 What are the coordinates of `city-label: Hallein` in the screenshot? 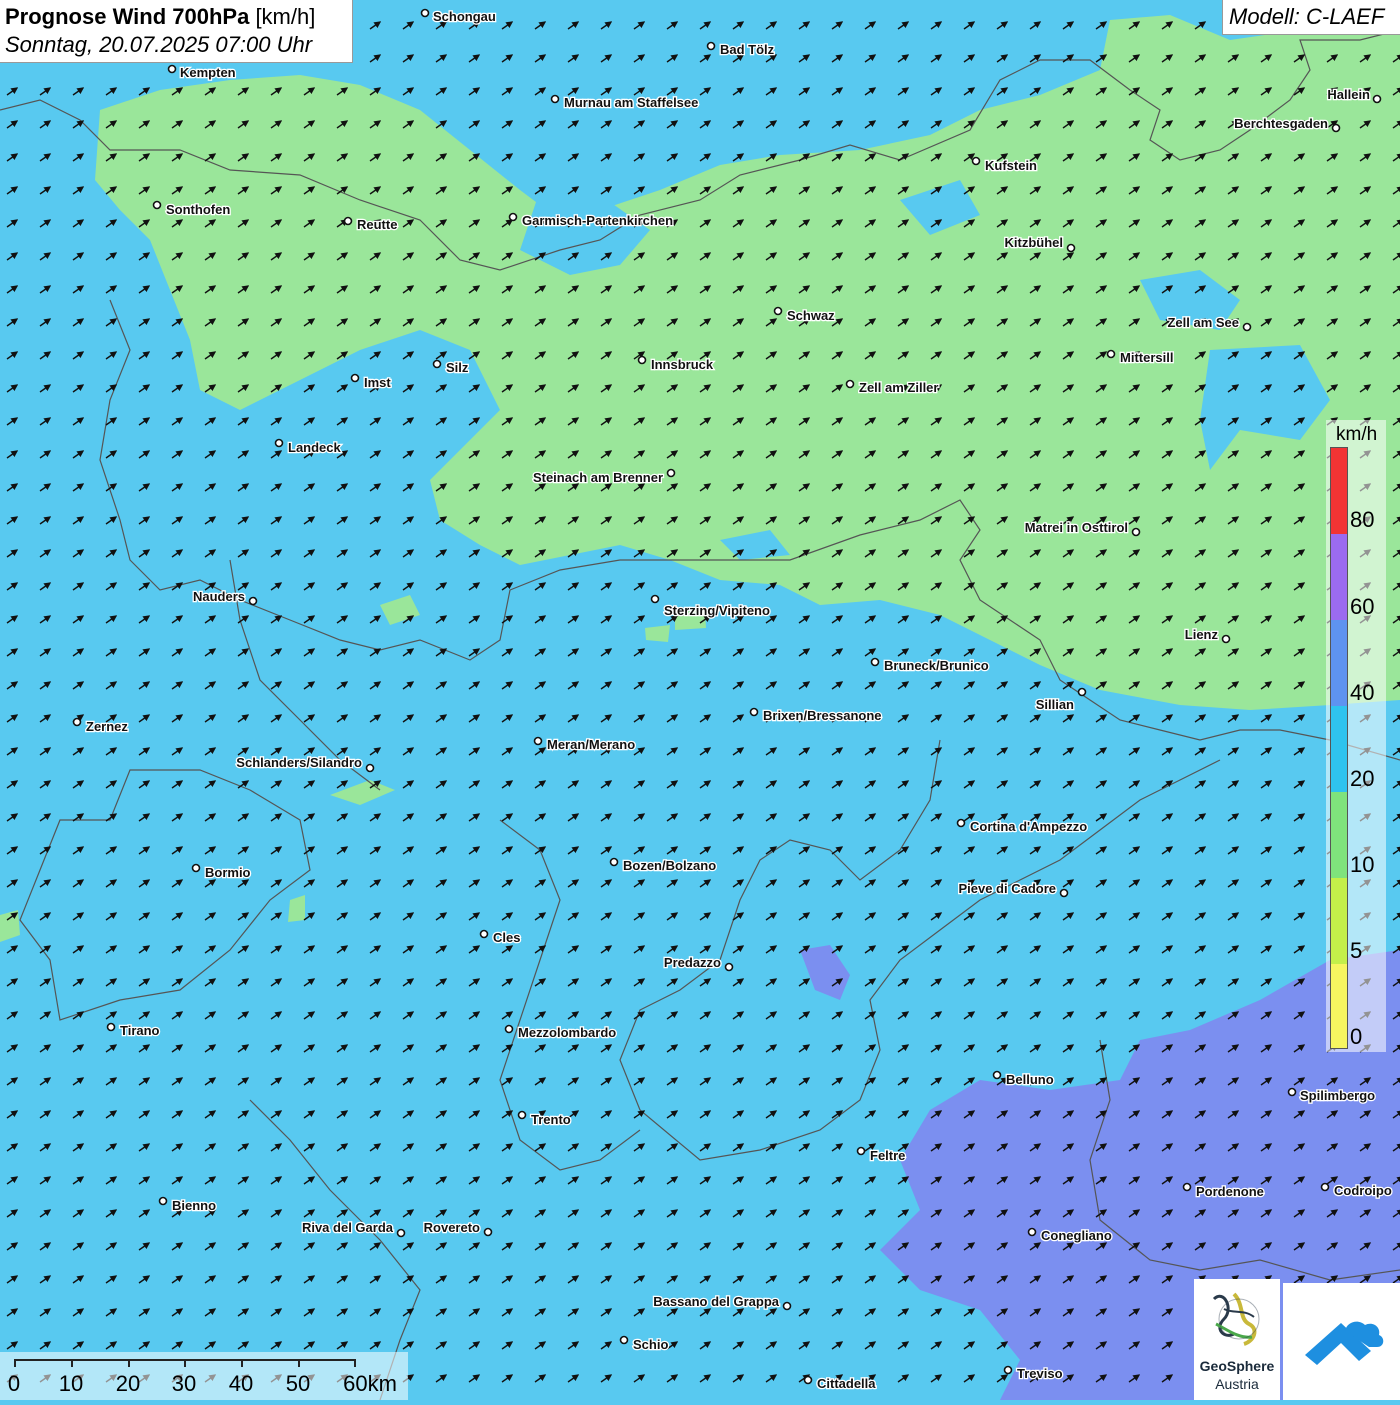 It's located at (1348, 94).